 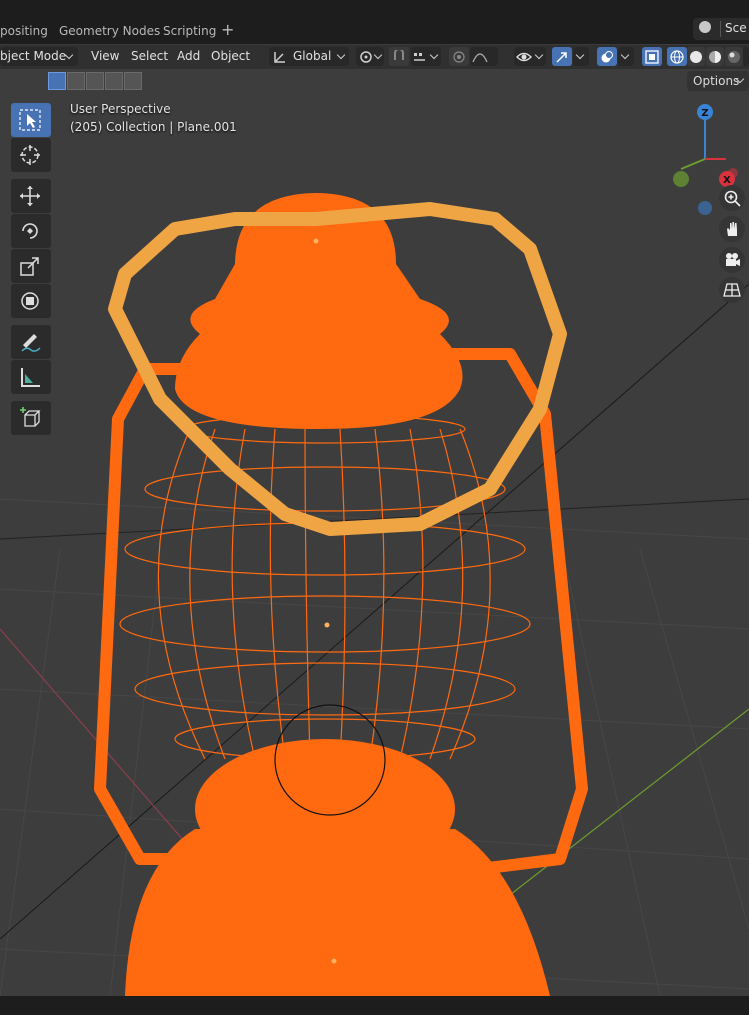 I want to click on hand-icon, so click(x=732, y=229).